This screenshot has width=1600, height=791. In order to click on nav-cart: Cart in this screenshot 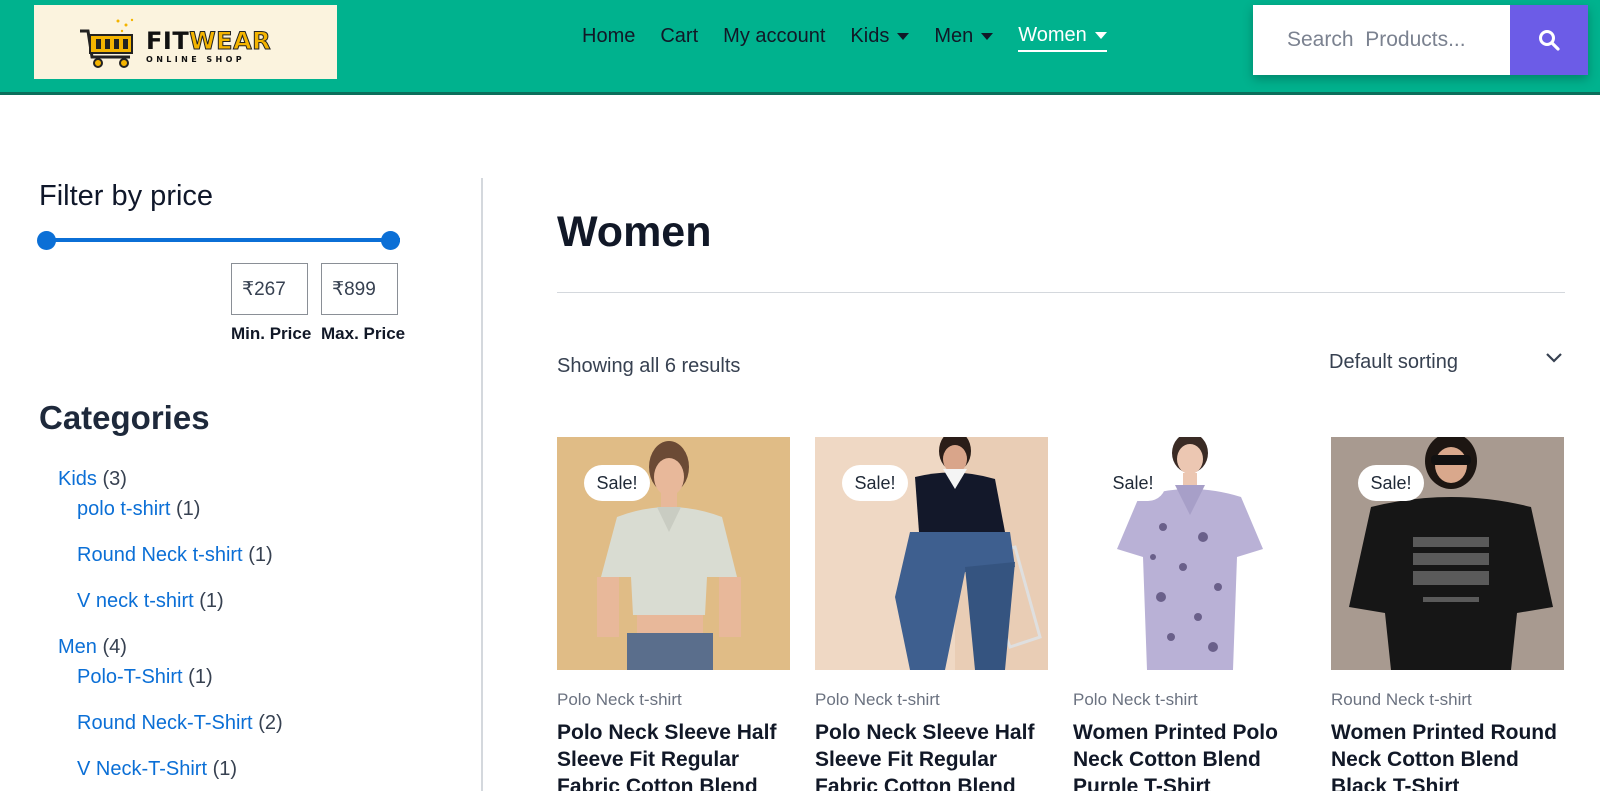, I will do `click(679, 36)`.